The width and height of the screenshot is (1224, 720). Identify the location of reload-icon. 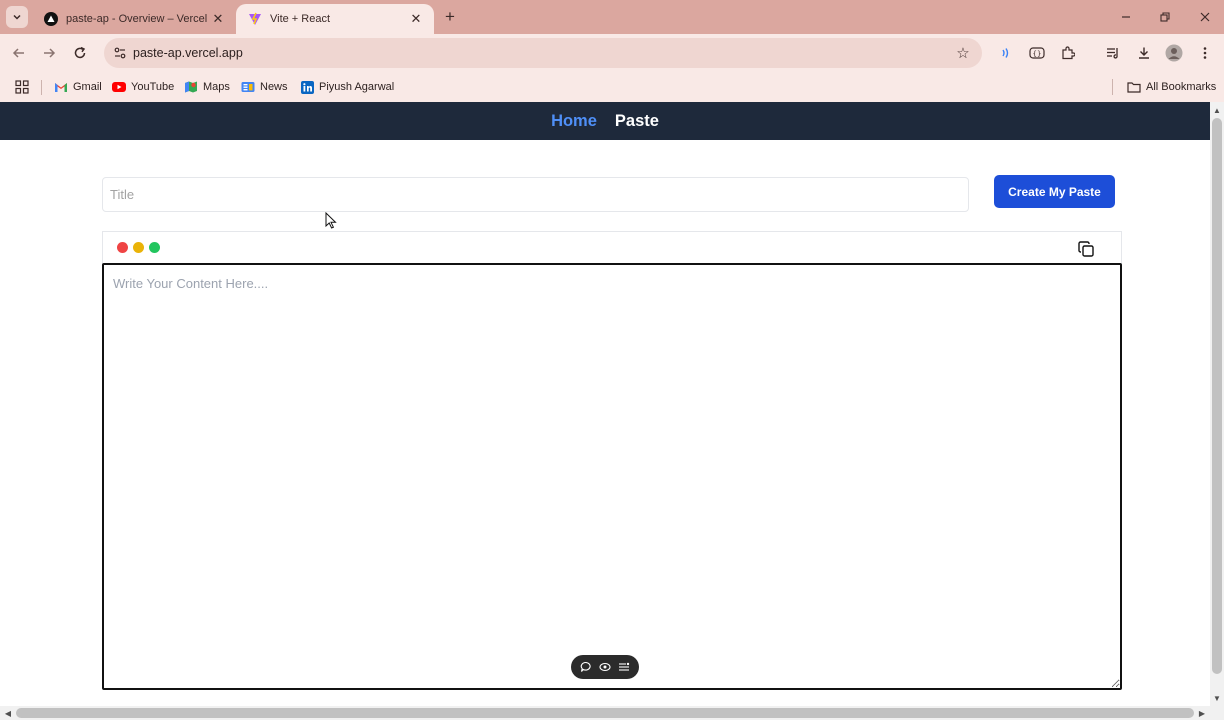
(80, 53).